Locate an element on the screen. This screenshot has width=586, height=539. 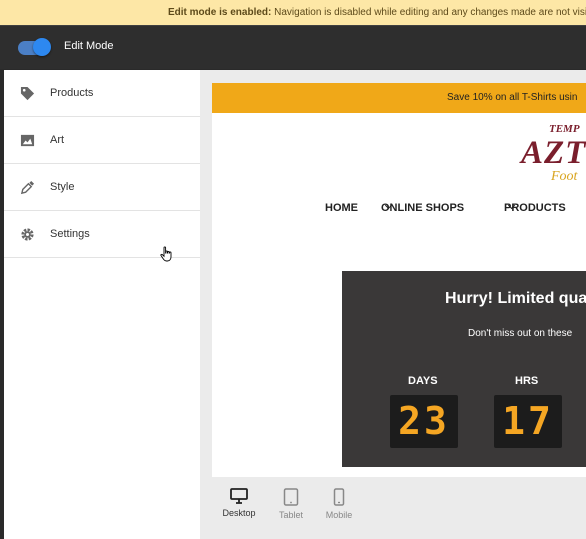
countdown-subtitle: Don't miss out on these is located at coordinates (520, 333).